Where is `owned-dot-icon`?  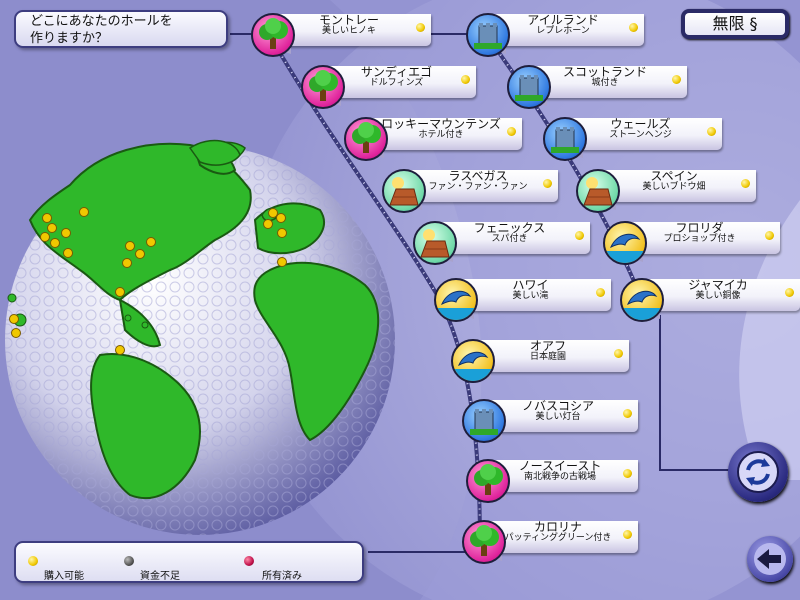 owned-dot-icon is located at coordinates (249, 561).